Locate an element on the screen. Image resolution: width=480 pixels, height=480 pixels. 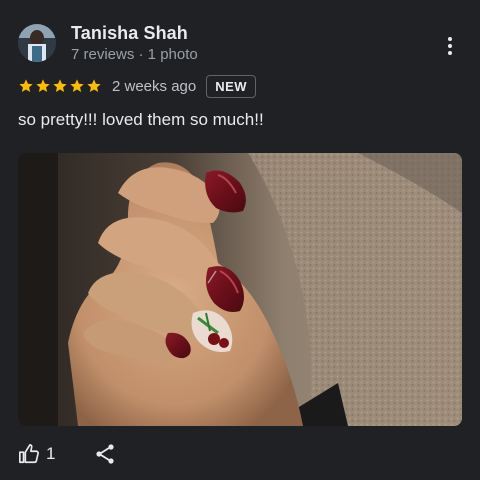
avatar is located at coordinates (37, 43).